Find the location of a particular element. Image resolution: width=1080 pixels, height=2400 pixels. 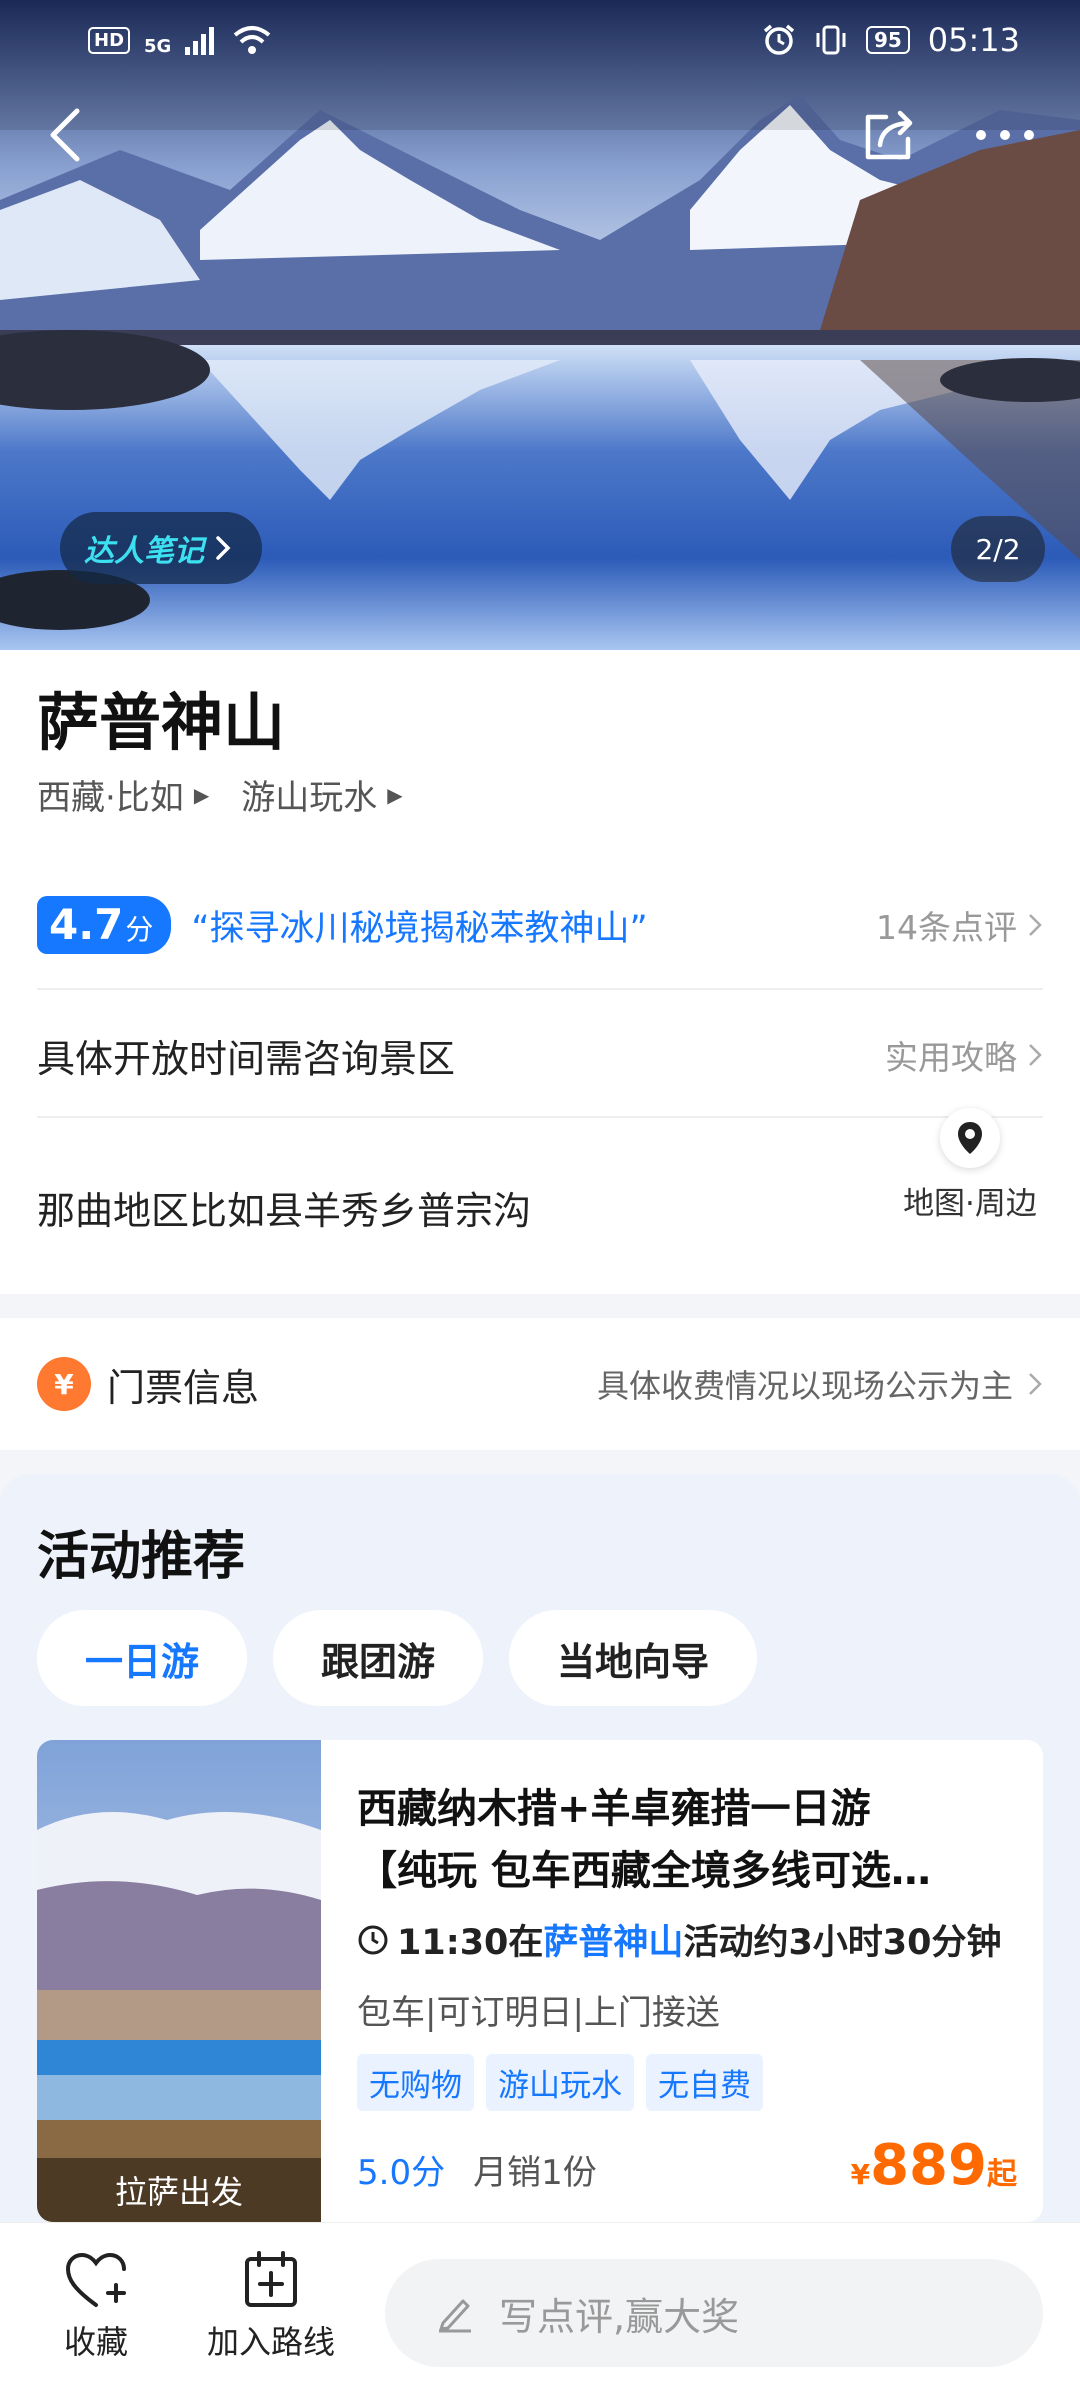

vibrate-icon is located at coordinates (831, 40).